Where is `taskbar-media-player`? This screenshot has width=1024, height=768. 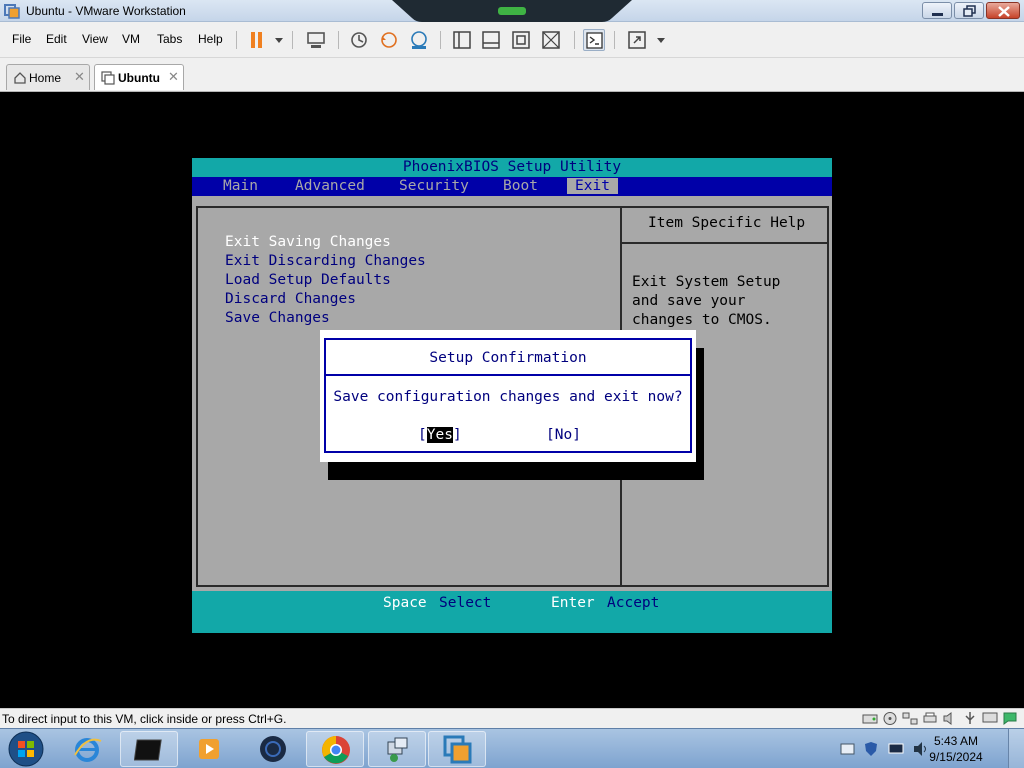
taskbar-media-player is located at coordinates (209, 749).